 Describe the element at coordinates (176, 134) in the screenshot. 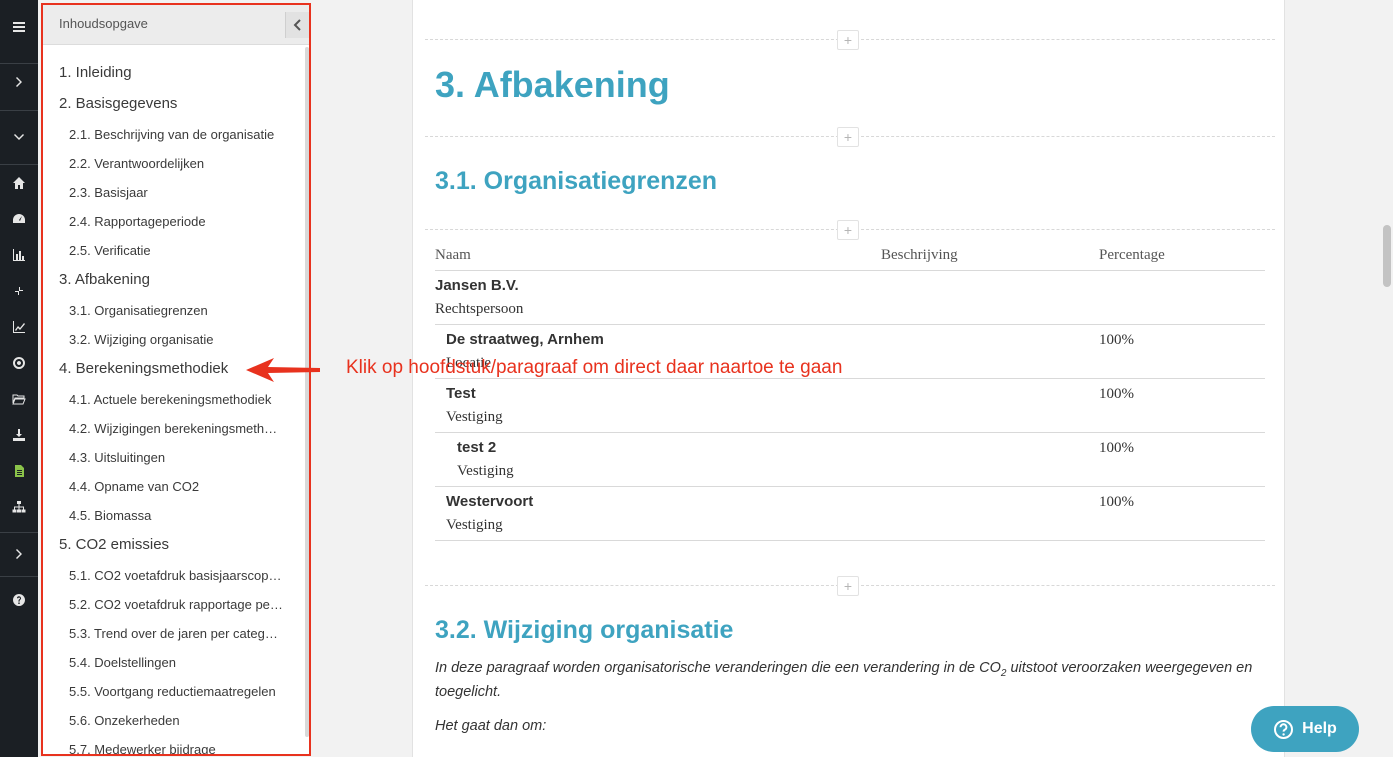

I see `toc-item: 2.1. Beschrijving van de organisatie` at that location.